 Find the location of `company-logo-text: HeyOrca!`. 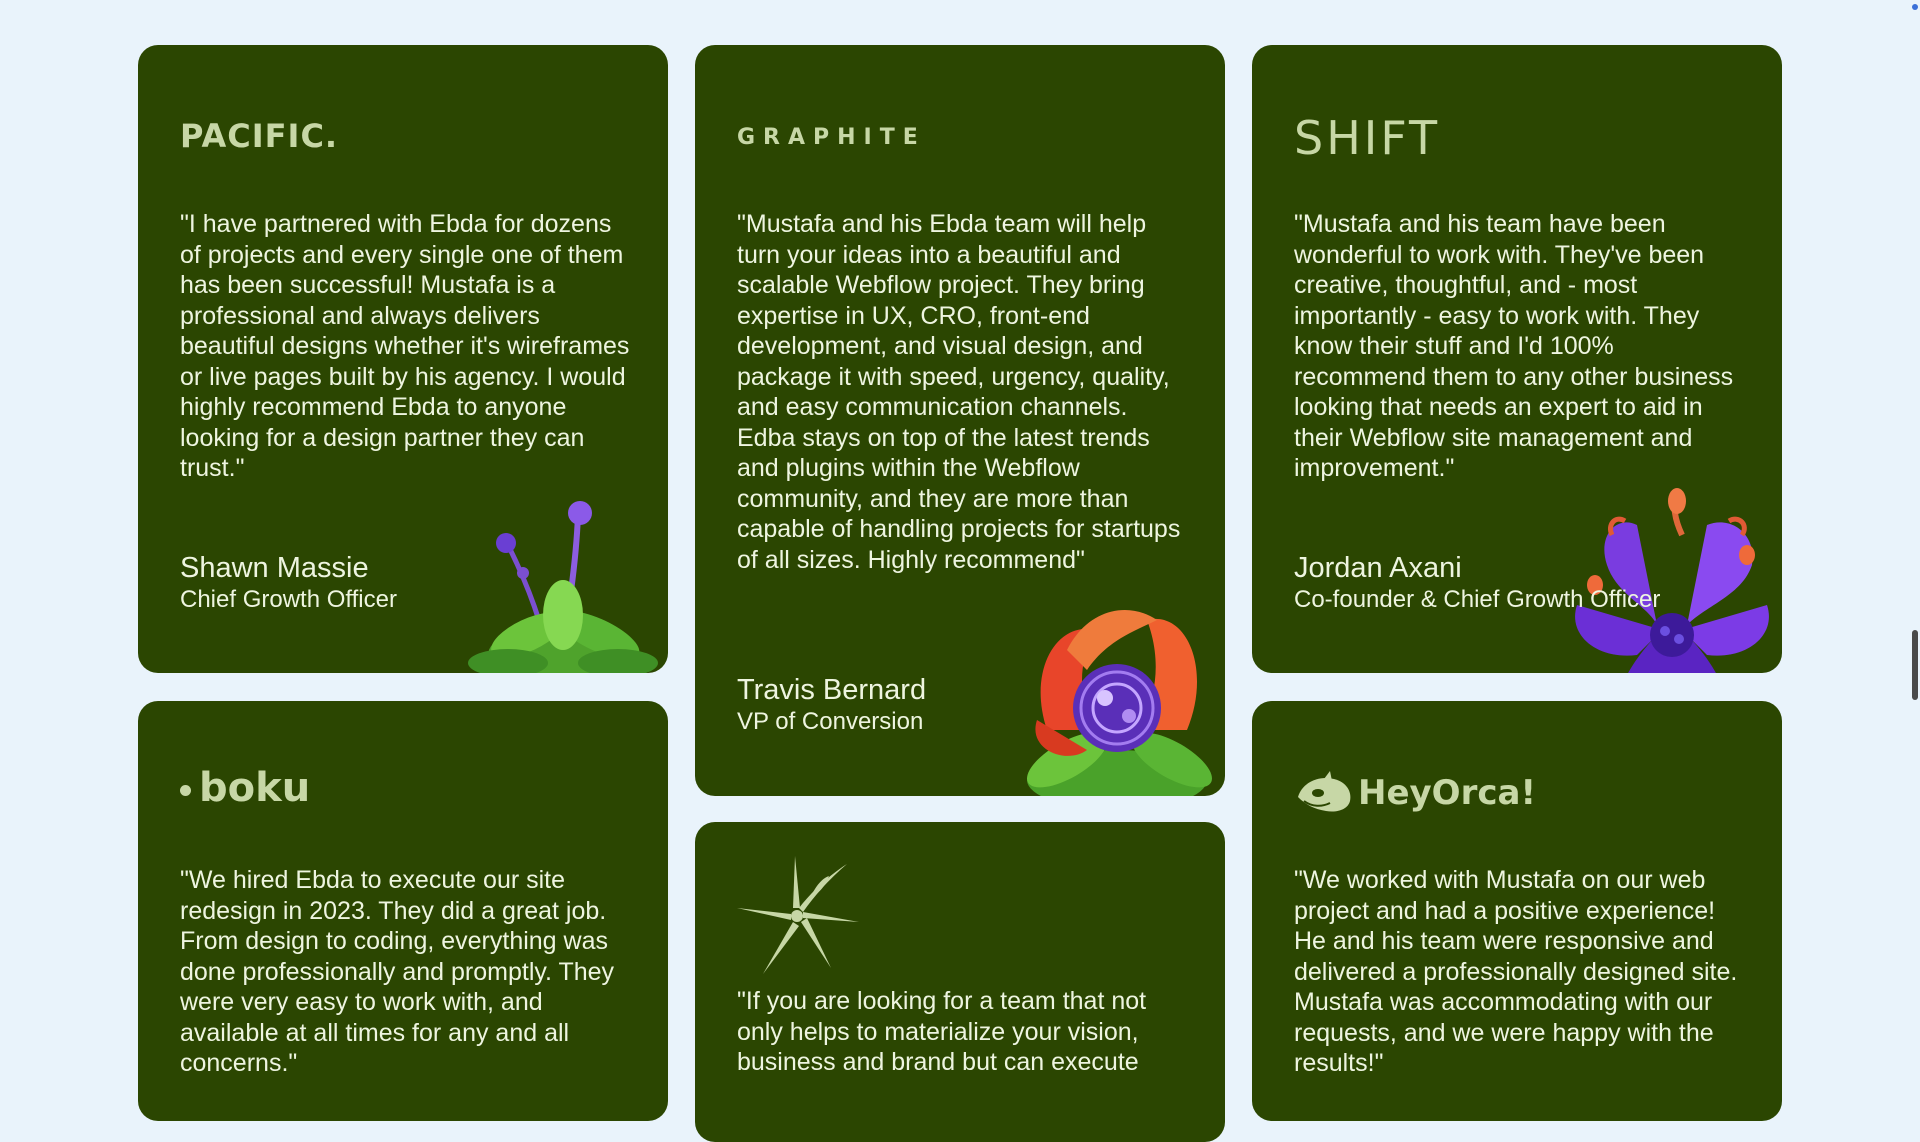

company-logo-text: HeyOrca! is located at coordinates (1447, 793).